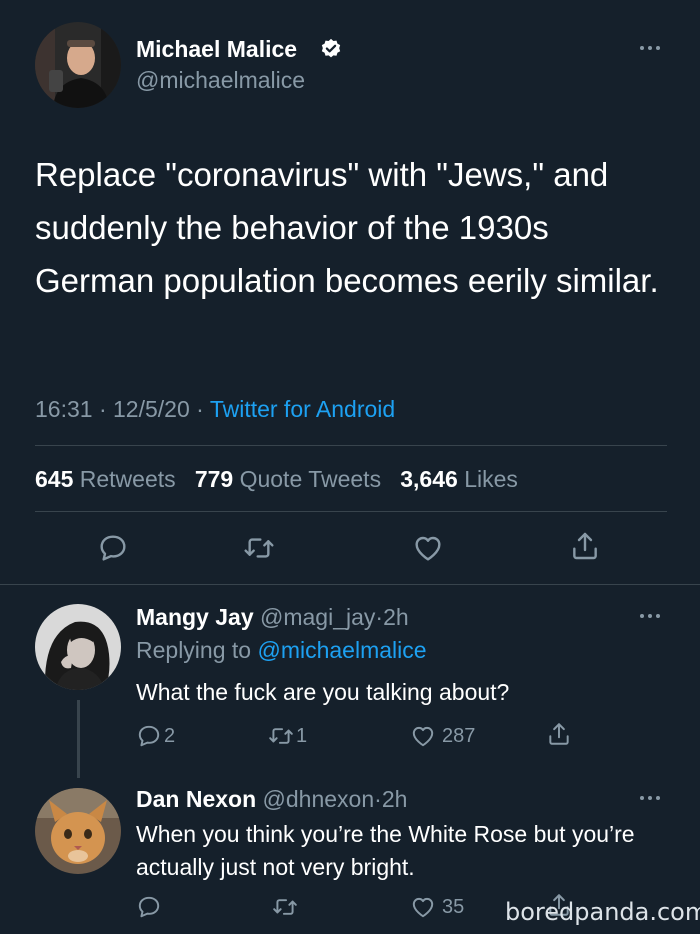 The width and height of the screenshot is (700, 934). I want to click on retweets-count: 645, so click(54, 479).